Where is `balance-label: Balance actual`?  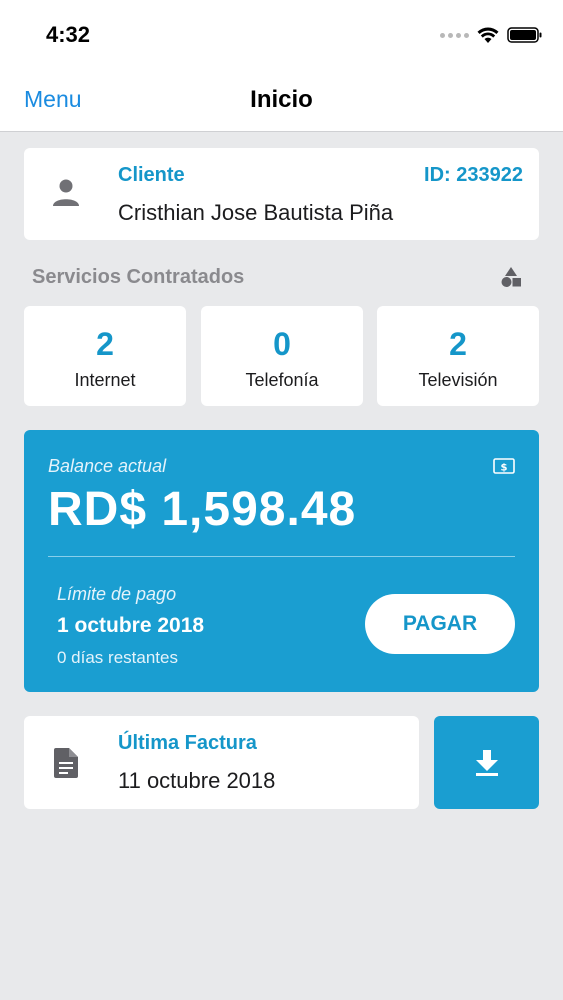 balance-label: Balance actual is located at coordinates (107, 466).